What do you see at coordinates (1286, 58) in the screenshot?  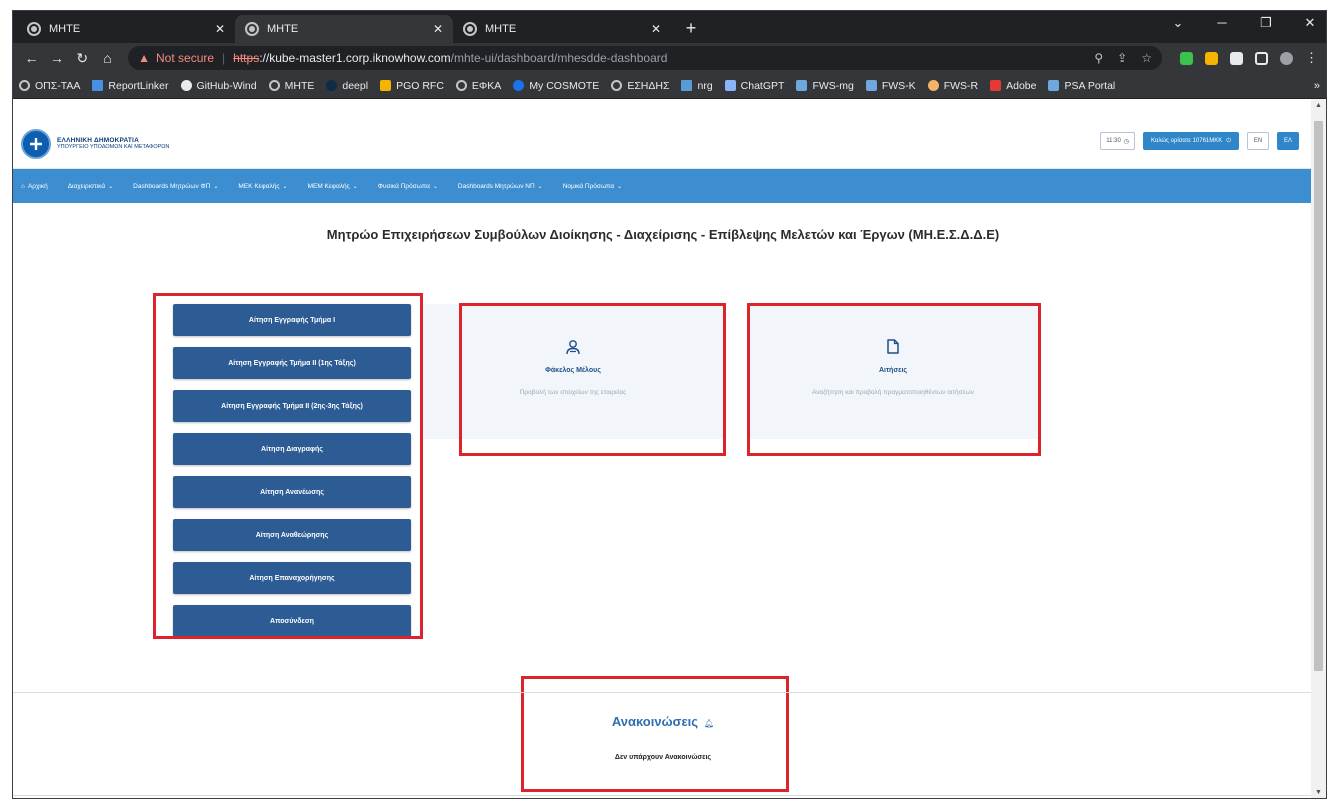 I see `profile-avatar-icon` at bounding box center [1286, 58].